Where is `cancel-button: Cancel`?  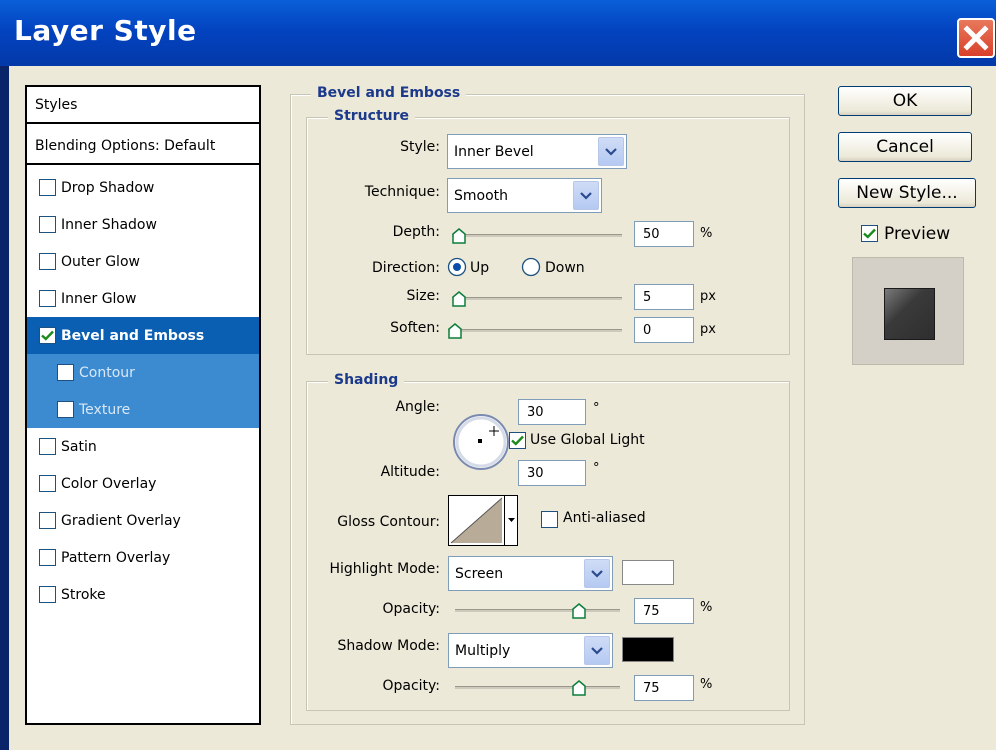
cancel-button: Cancel is located at coordinates (905, 147).